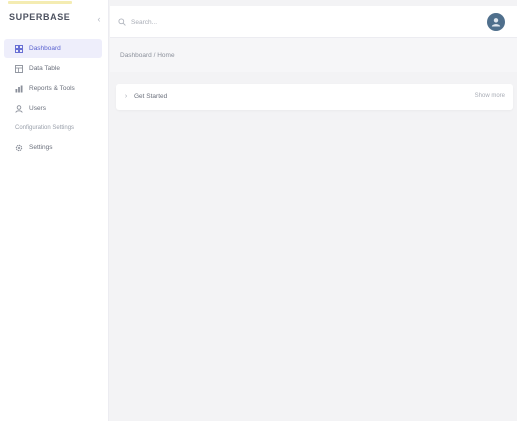  I want to click on sidebar-item-reports: Reports & Tools, so click(53, 88).